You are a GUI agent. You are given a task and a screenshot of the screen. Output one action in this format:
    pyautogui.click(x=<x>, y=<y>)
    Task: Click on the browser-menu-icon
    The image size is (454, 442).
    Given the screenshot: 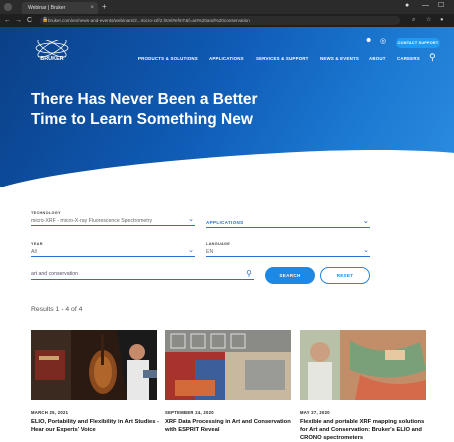 What is the action you would take?
    pyautogui.click(x=8, y=7)
    